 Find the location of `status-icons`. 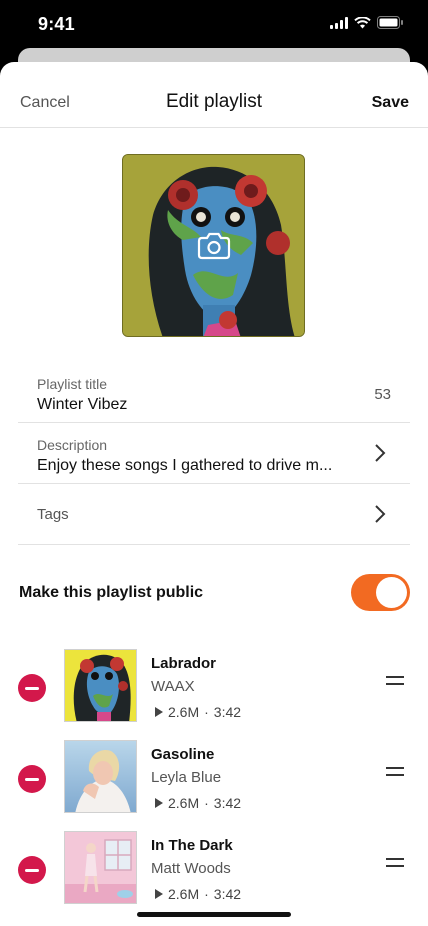

status-icons is located at coordinates (367, 22).